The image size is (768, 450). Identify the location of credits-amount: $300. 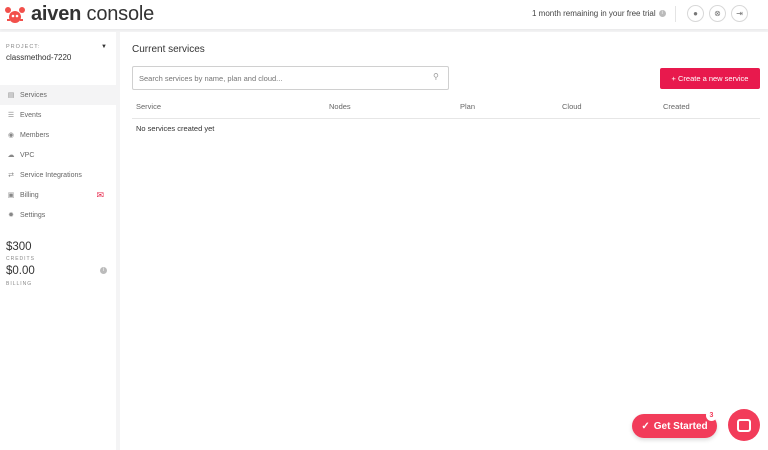
(19, 247).